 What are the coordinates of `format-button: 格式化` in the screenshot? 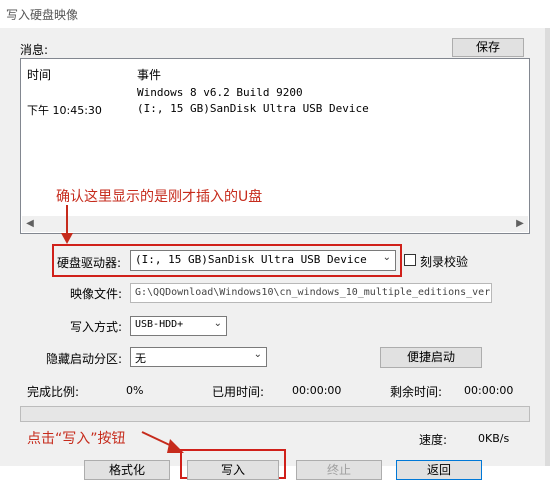 It's located at (127, 470).